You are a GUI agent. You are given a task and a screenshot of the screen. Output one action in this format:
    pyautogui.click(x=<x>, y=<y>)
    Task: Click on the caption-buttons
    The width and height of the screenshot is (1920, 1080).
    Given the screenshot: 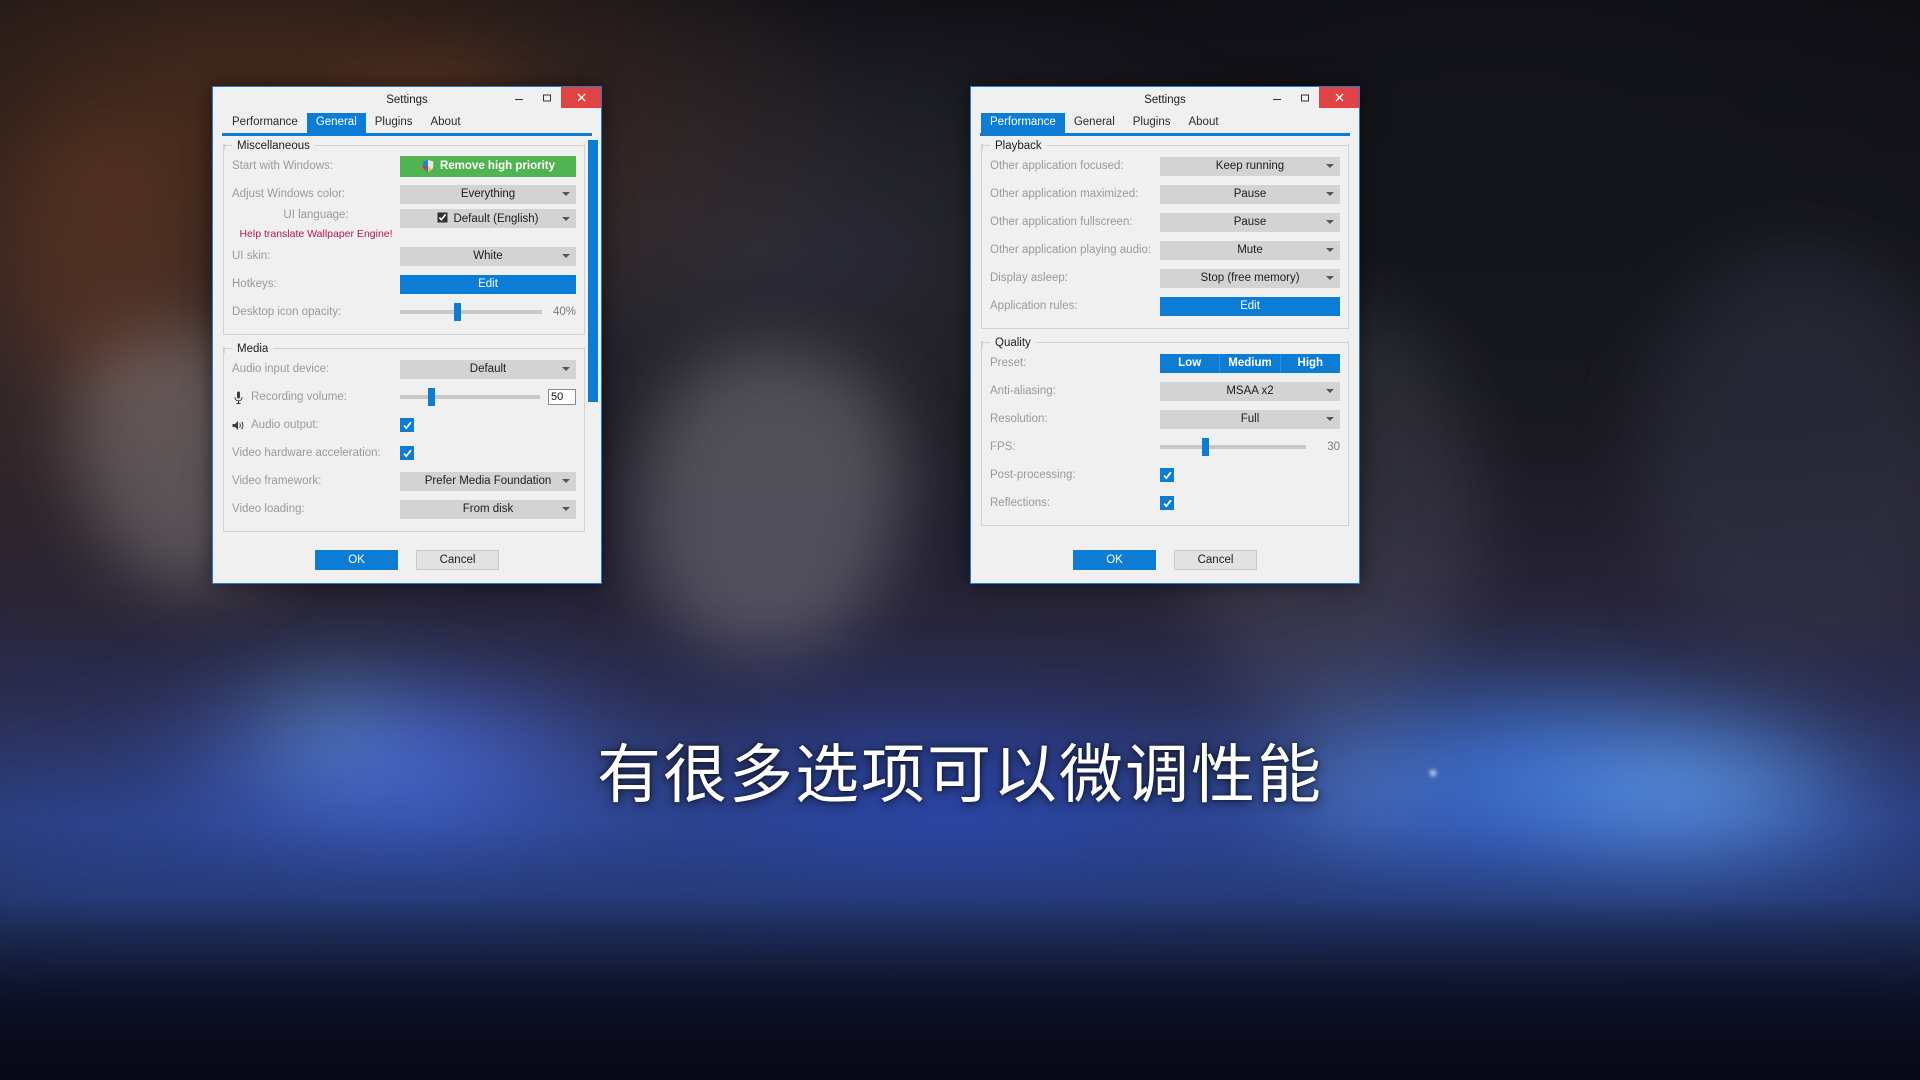 What is the action you would take?
    pyautogui.click(x=553, y=98)
    